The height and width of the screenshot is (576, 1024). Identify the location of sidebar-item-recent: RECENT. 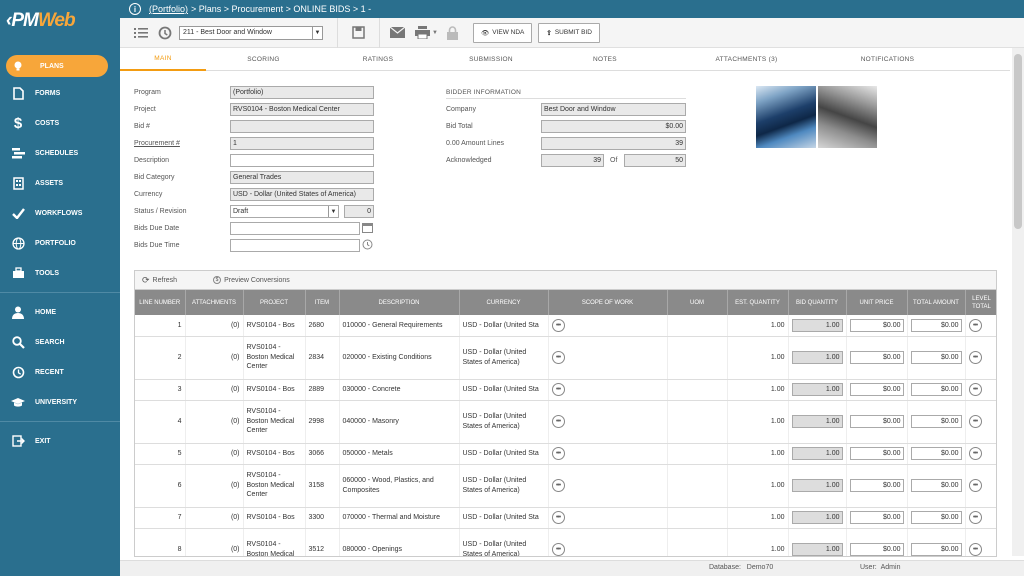
(60, 372).